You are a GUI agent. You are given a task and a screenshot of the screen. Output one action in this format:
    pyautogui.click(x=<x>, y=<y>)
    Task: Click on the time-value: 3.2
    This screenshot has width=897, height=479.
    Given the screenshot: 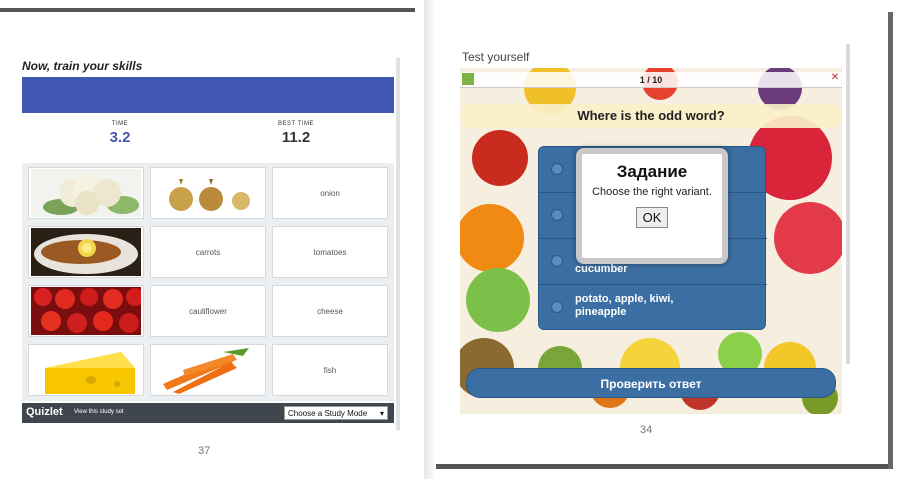 What is the action you would take?
    pyautogui.click(x=120, y=137)
    